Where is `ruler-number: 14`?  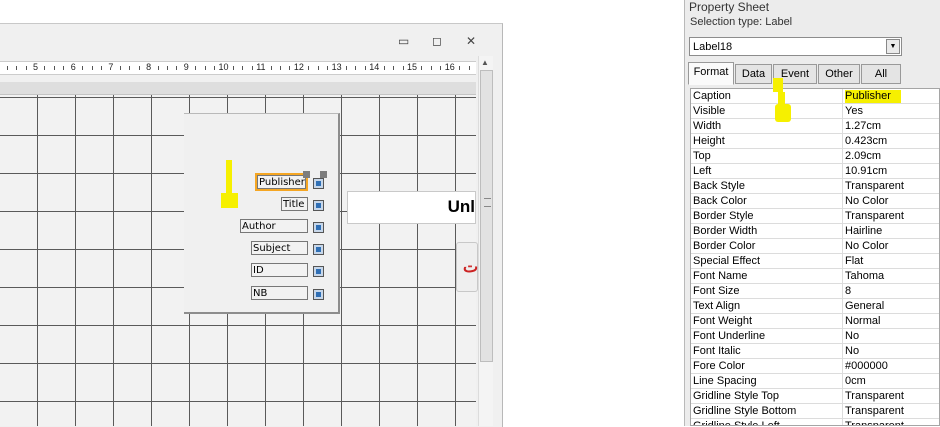 ruler-number: 14 is located at coordinates (374, 67).